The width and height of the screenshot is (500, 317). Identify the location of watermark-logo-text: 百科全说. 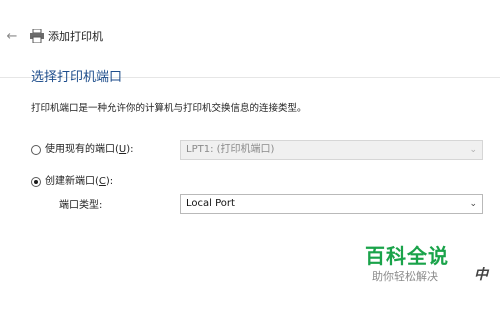
(407, 256).